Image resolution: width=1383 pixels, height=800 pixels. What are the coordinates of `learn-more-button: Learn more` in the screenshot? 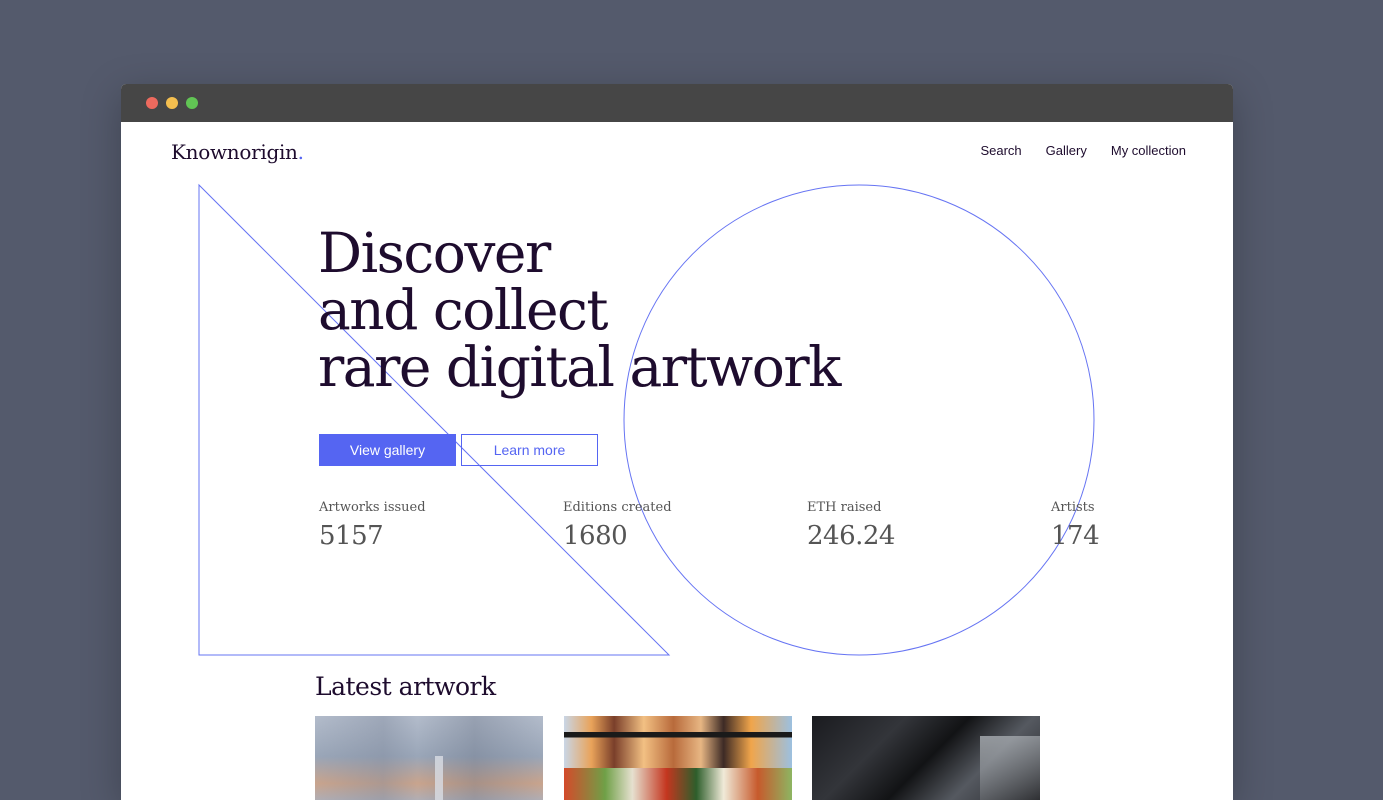 It's located at (529, 450).